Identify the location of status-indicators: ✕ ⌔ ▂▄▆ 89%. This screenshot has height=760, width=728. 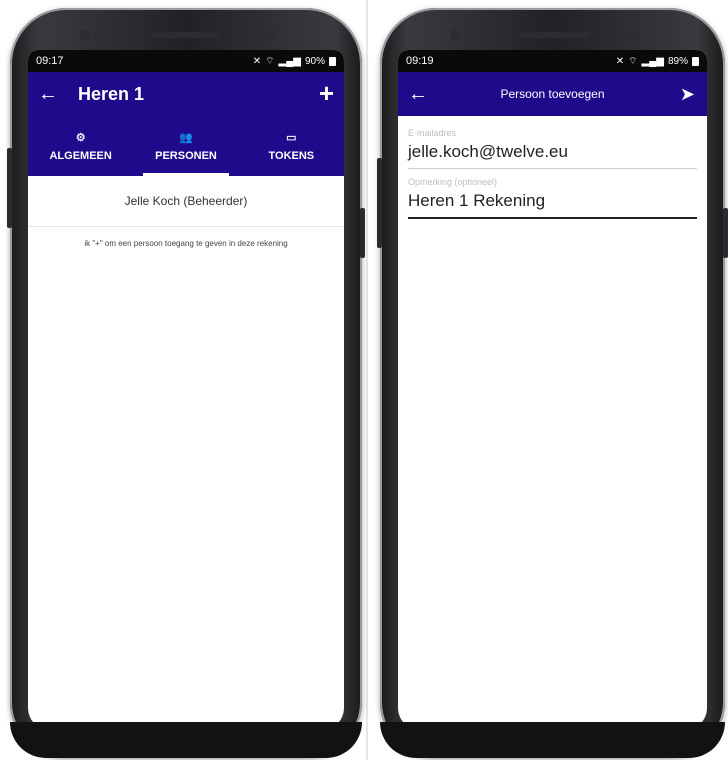
(657, 61).